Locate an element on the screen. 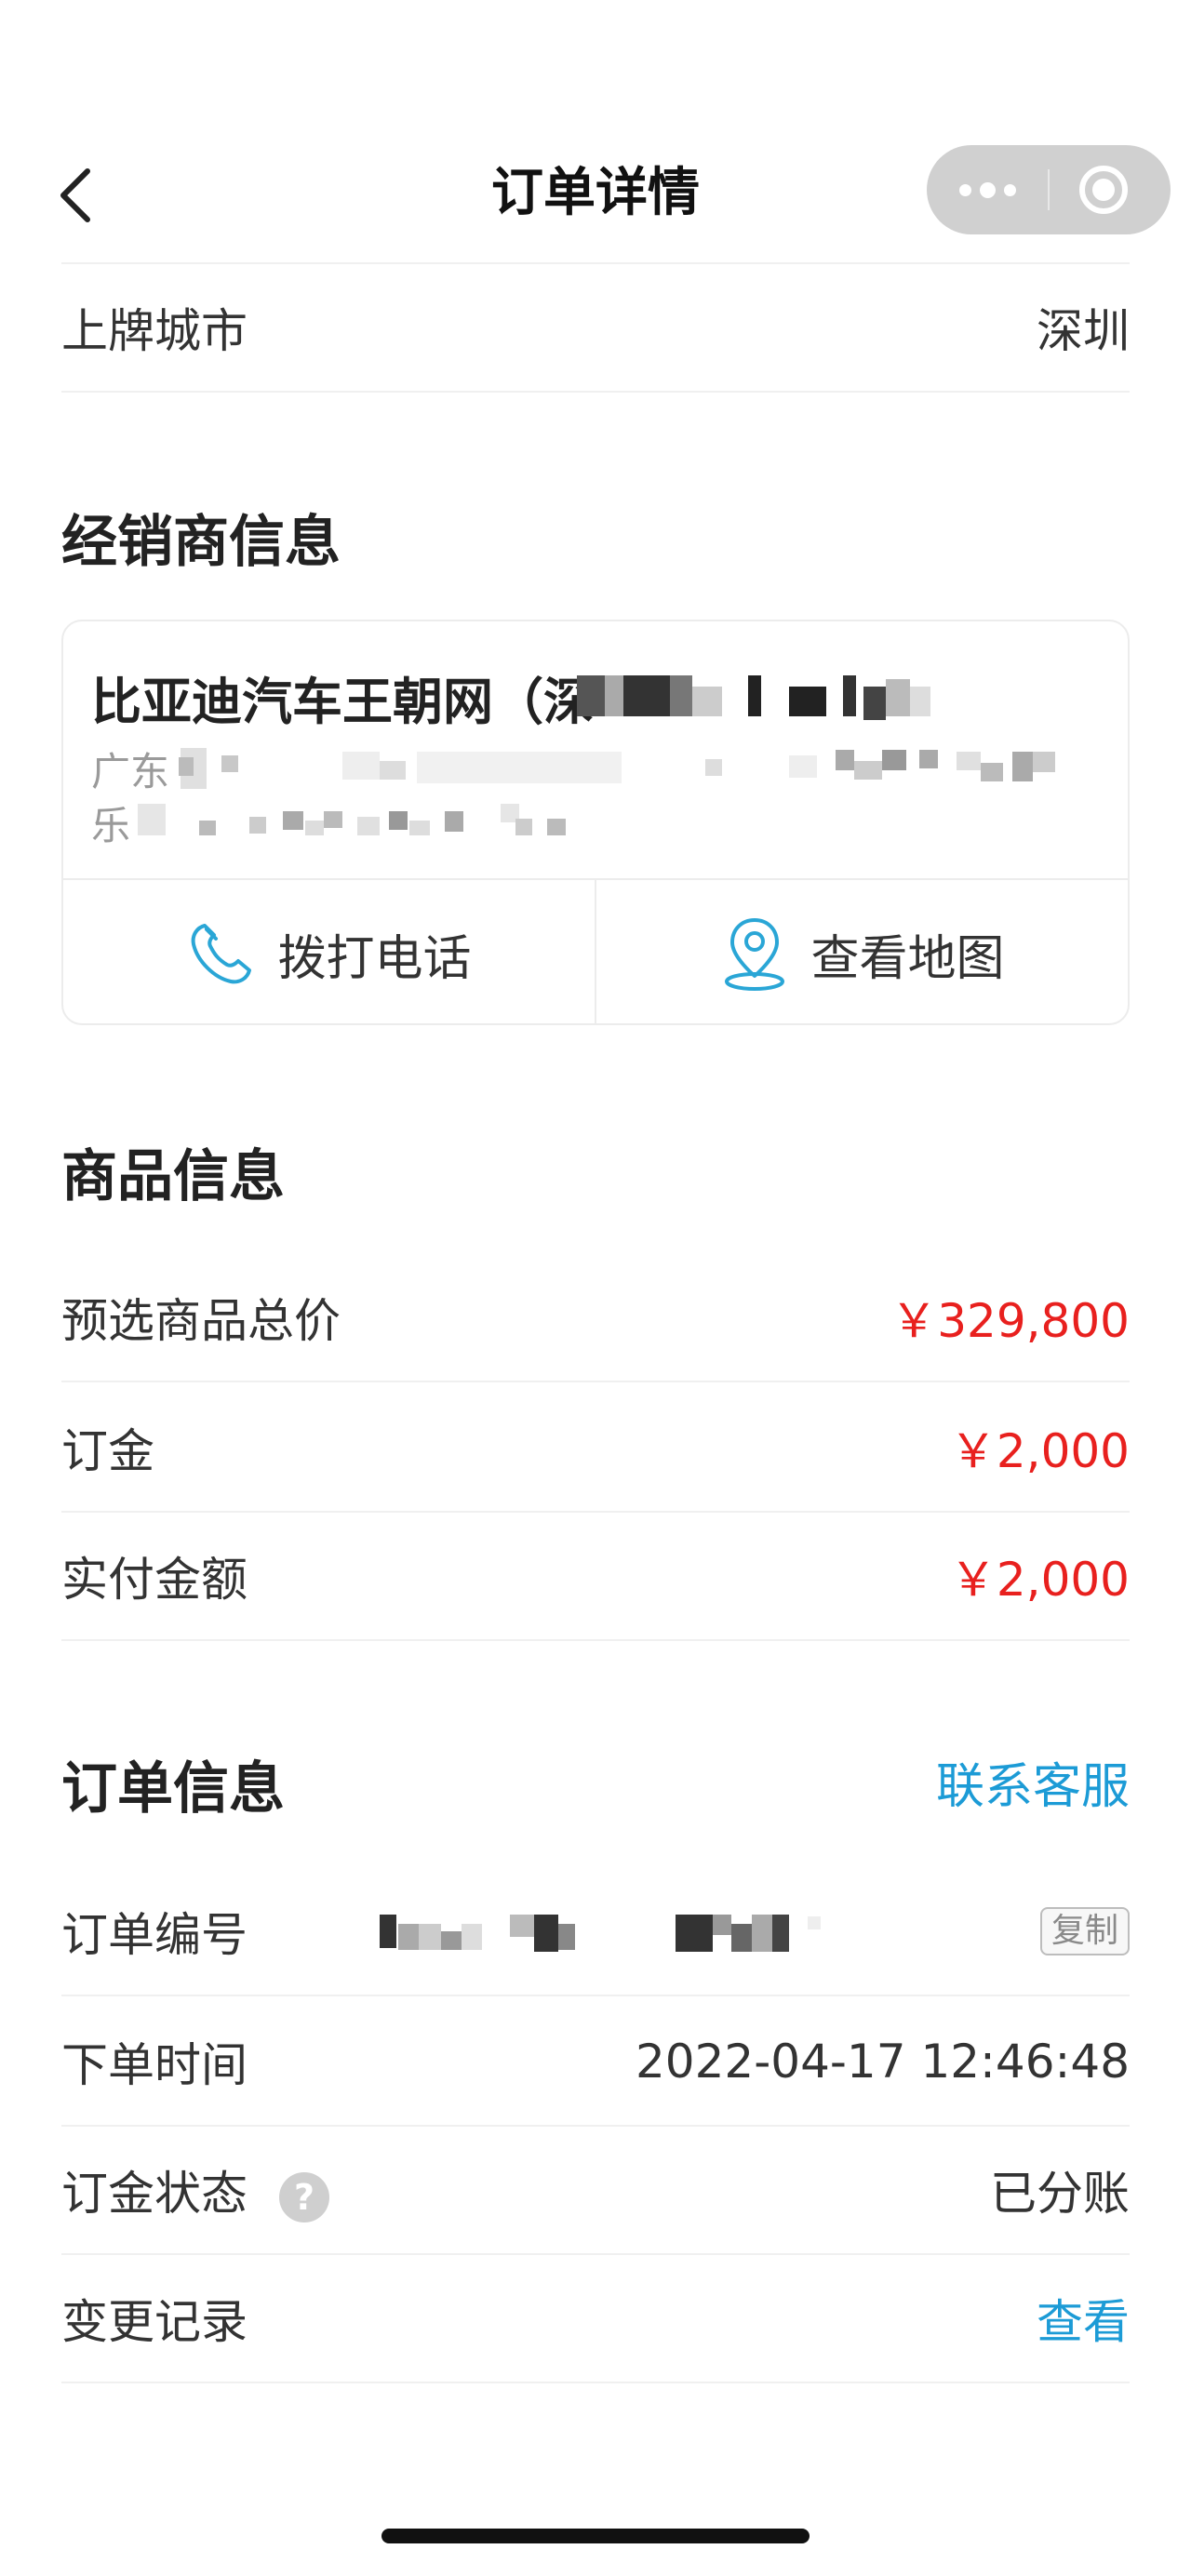 The height and width of the screenshot is (2576, 1191). total-price-value: ￥329,800 is located at coordinates (1010, 1321).